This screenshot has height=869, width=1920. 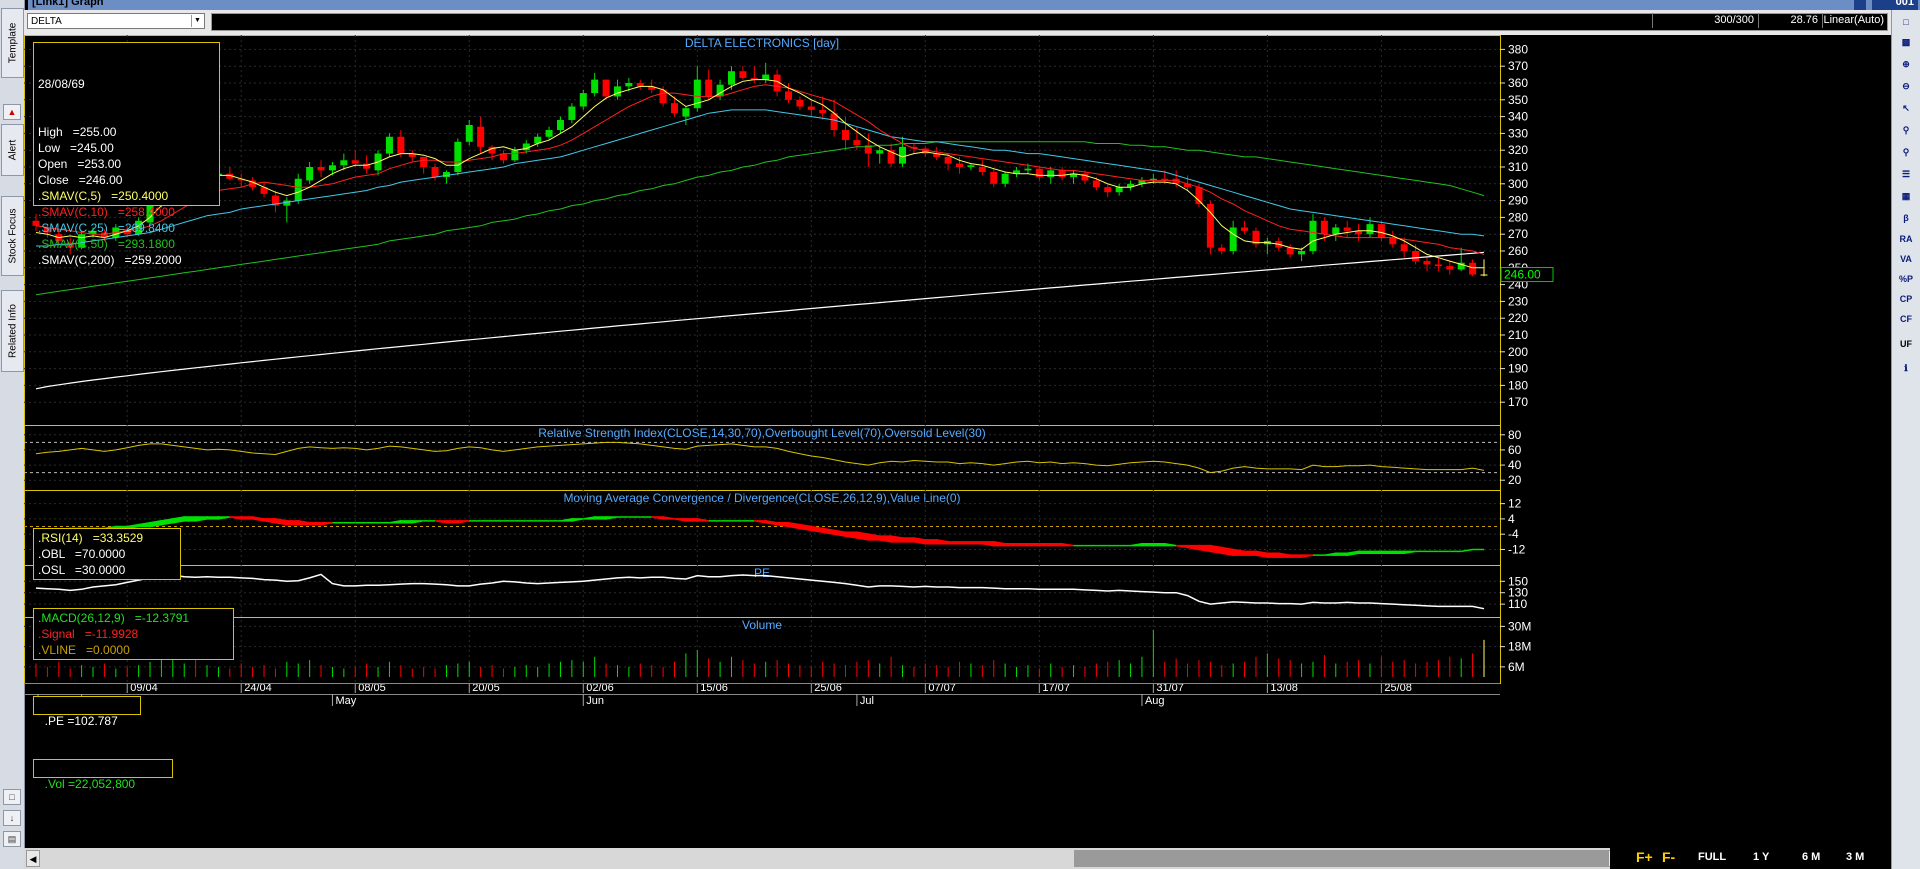 I want to click on macd_info-label: .MACD(26,12,9), so click(x=81, y=618).